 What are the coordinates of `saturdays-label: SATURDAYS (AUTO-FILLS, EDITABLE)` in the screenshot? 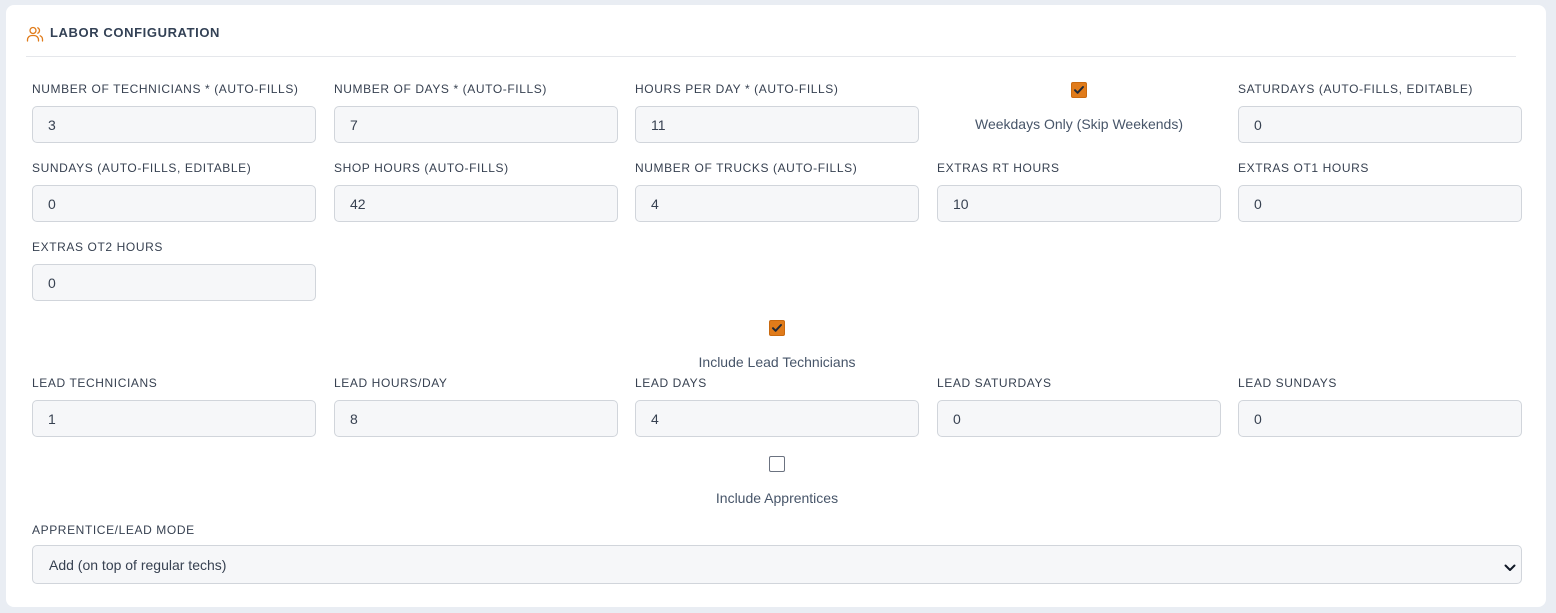 It's located at (1356, 89).